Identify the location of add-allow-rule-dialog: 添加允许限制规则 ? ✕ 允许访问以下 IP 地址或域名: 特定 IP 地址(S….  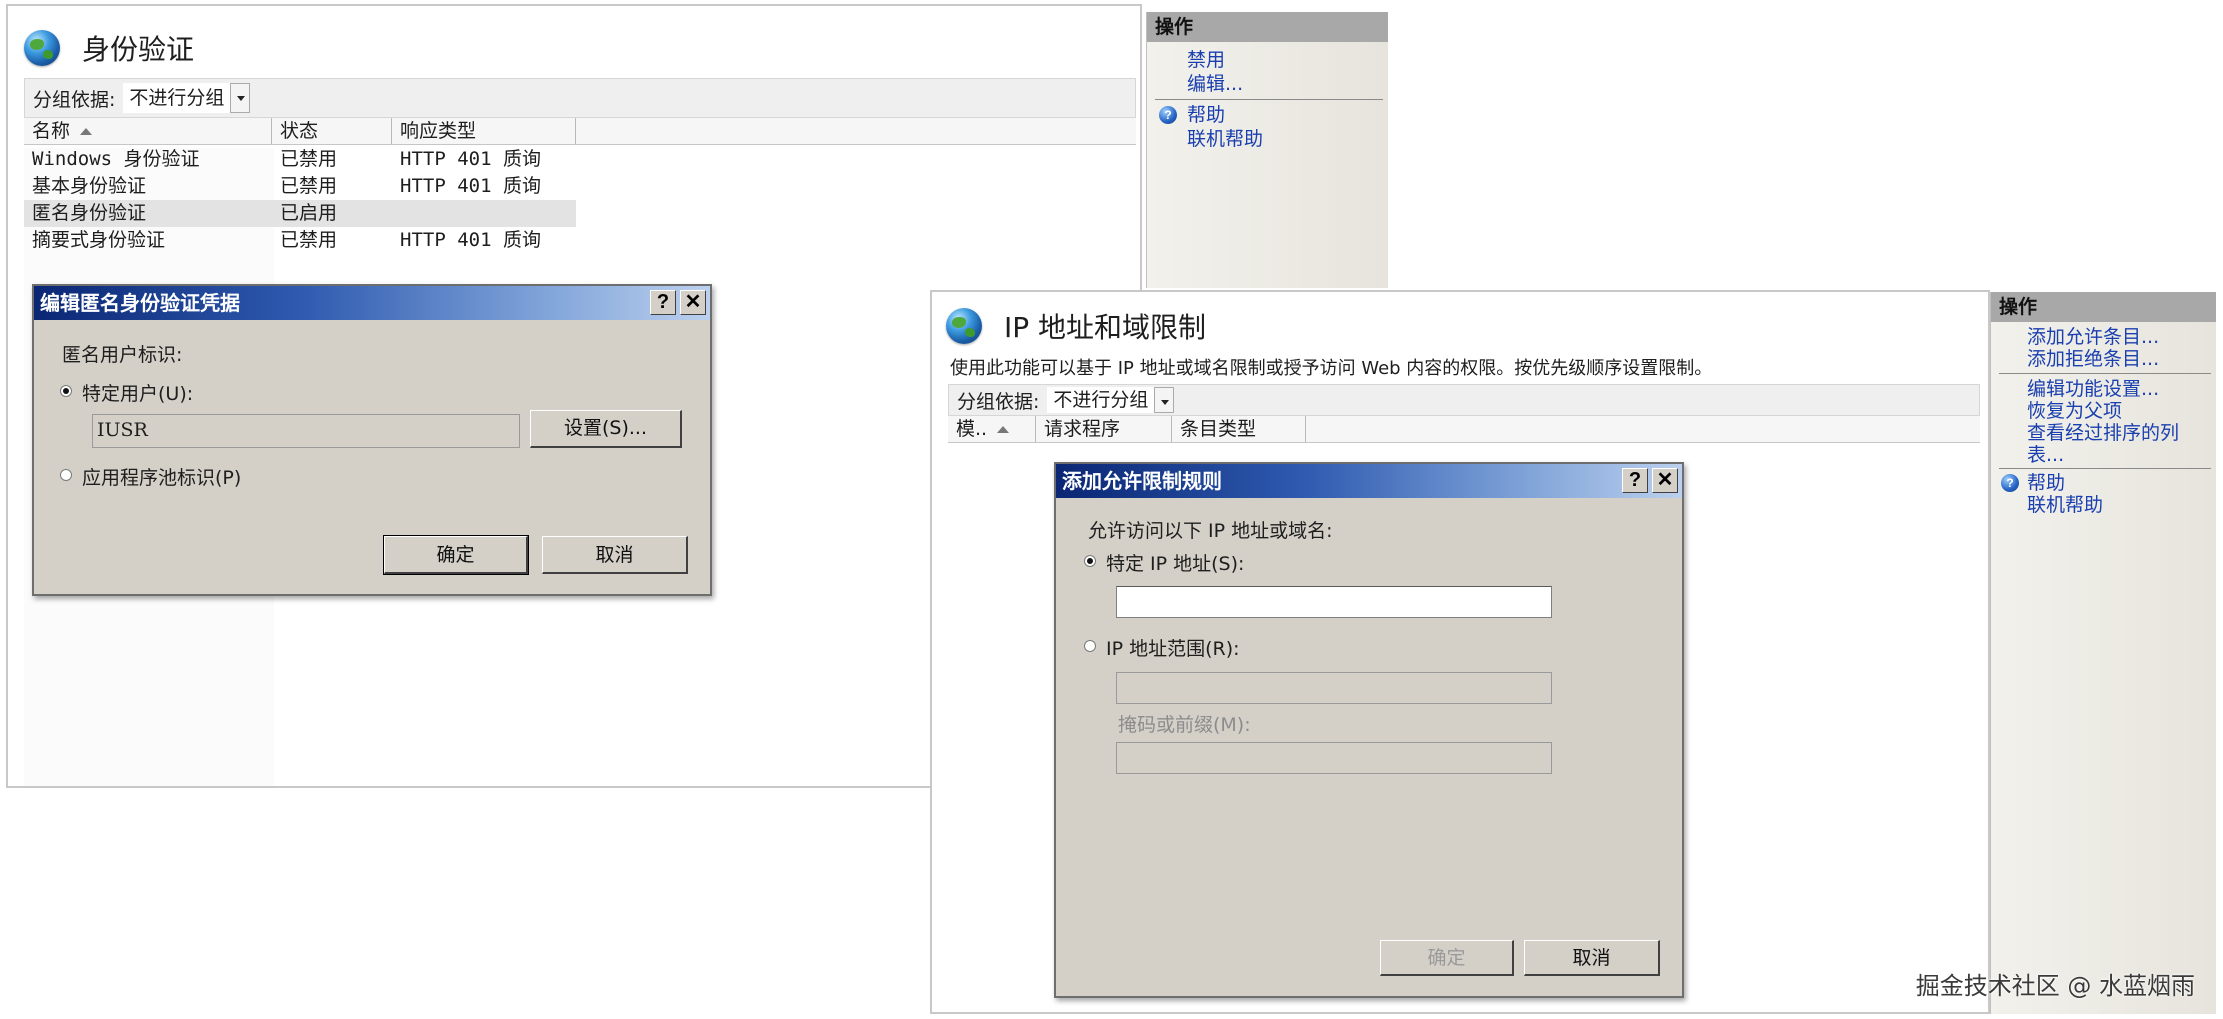
(1369, 730).